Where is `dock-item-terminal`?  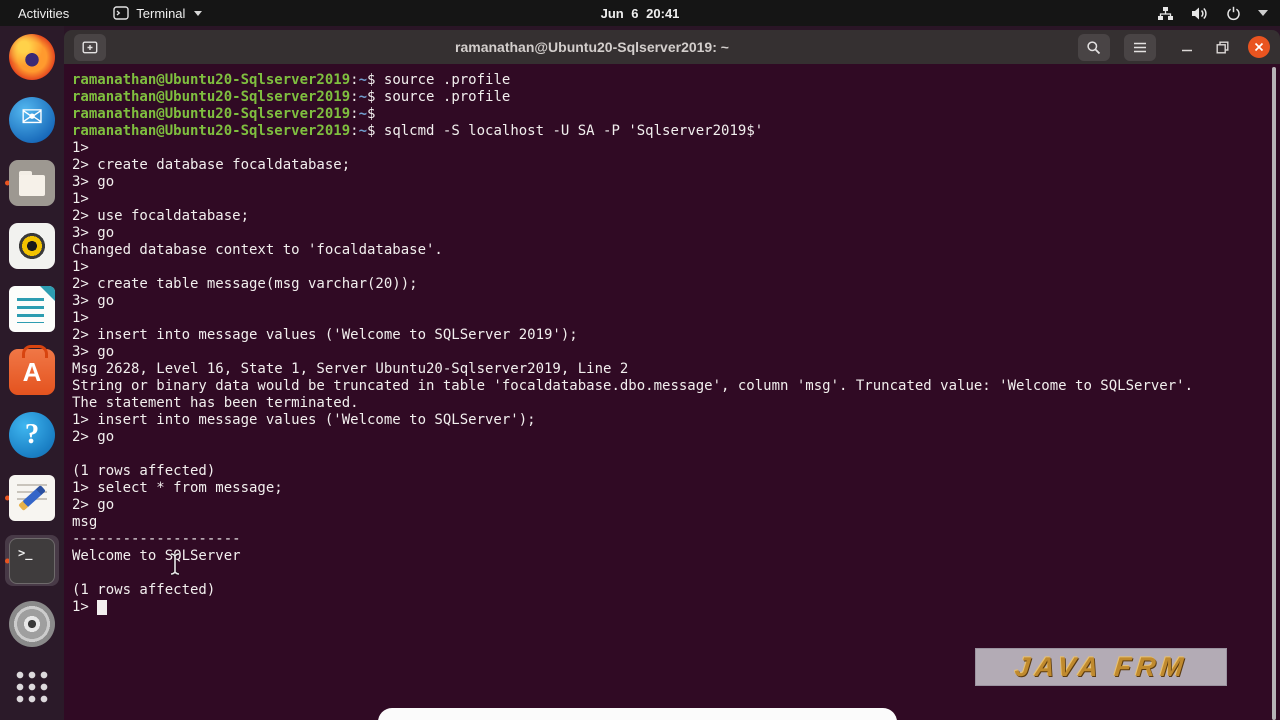 dock-item-terminal is located at coordinates (32, 560).